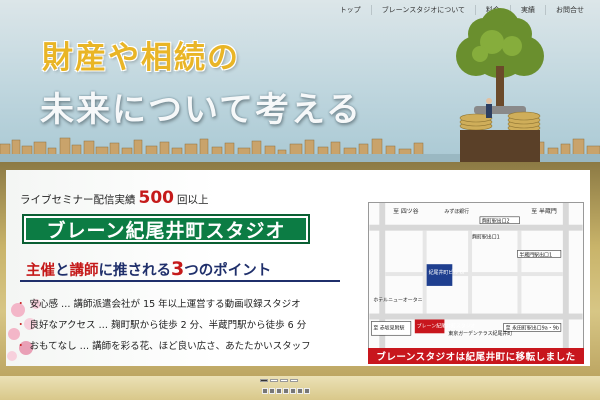  What do you see at coordinates (40, 271) in the screenshot?
I see `point-host: 主催` at bounding box center [40, 271].